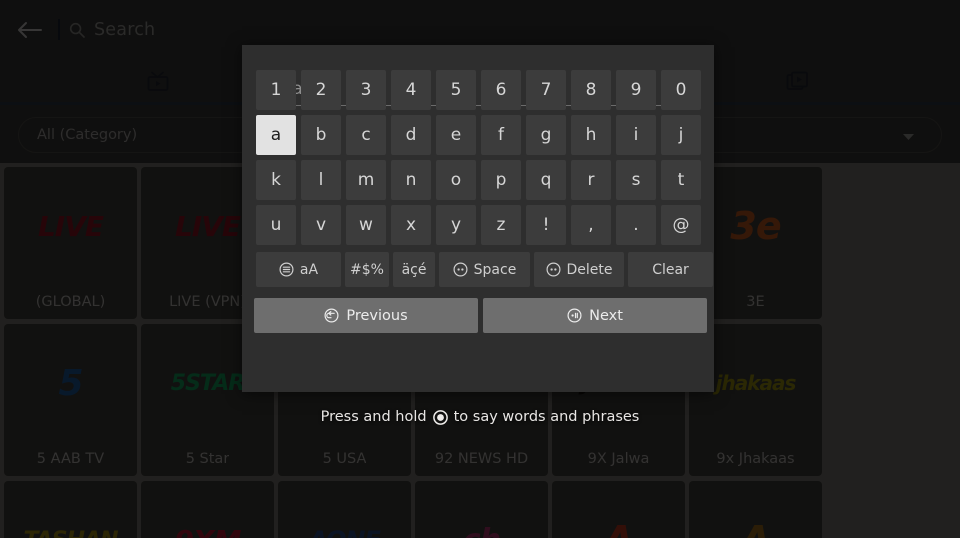  What do you see at coordinates (546, 225) in the screenshot?
I see `key-!: !` at bounding box center [546, 225].